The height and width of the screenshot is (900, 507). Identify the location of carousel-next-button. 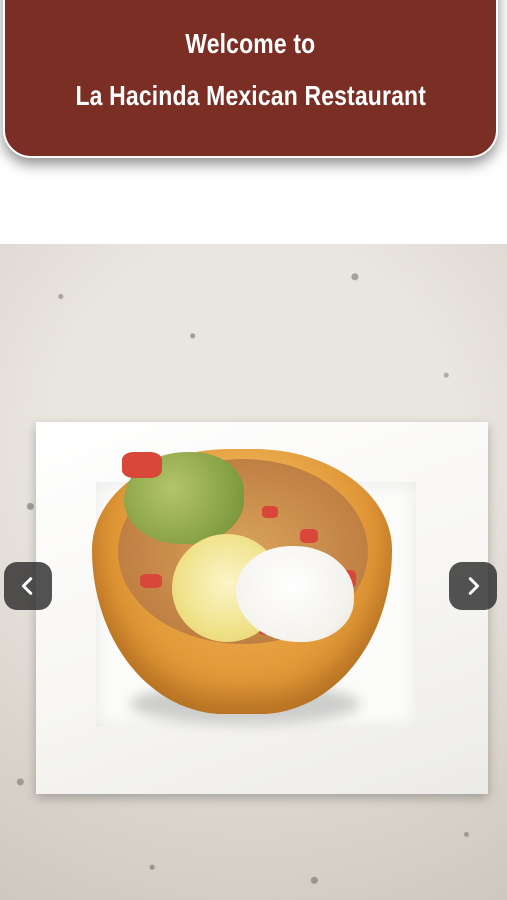
(473, 586).